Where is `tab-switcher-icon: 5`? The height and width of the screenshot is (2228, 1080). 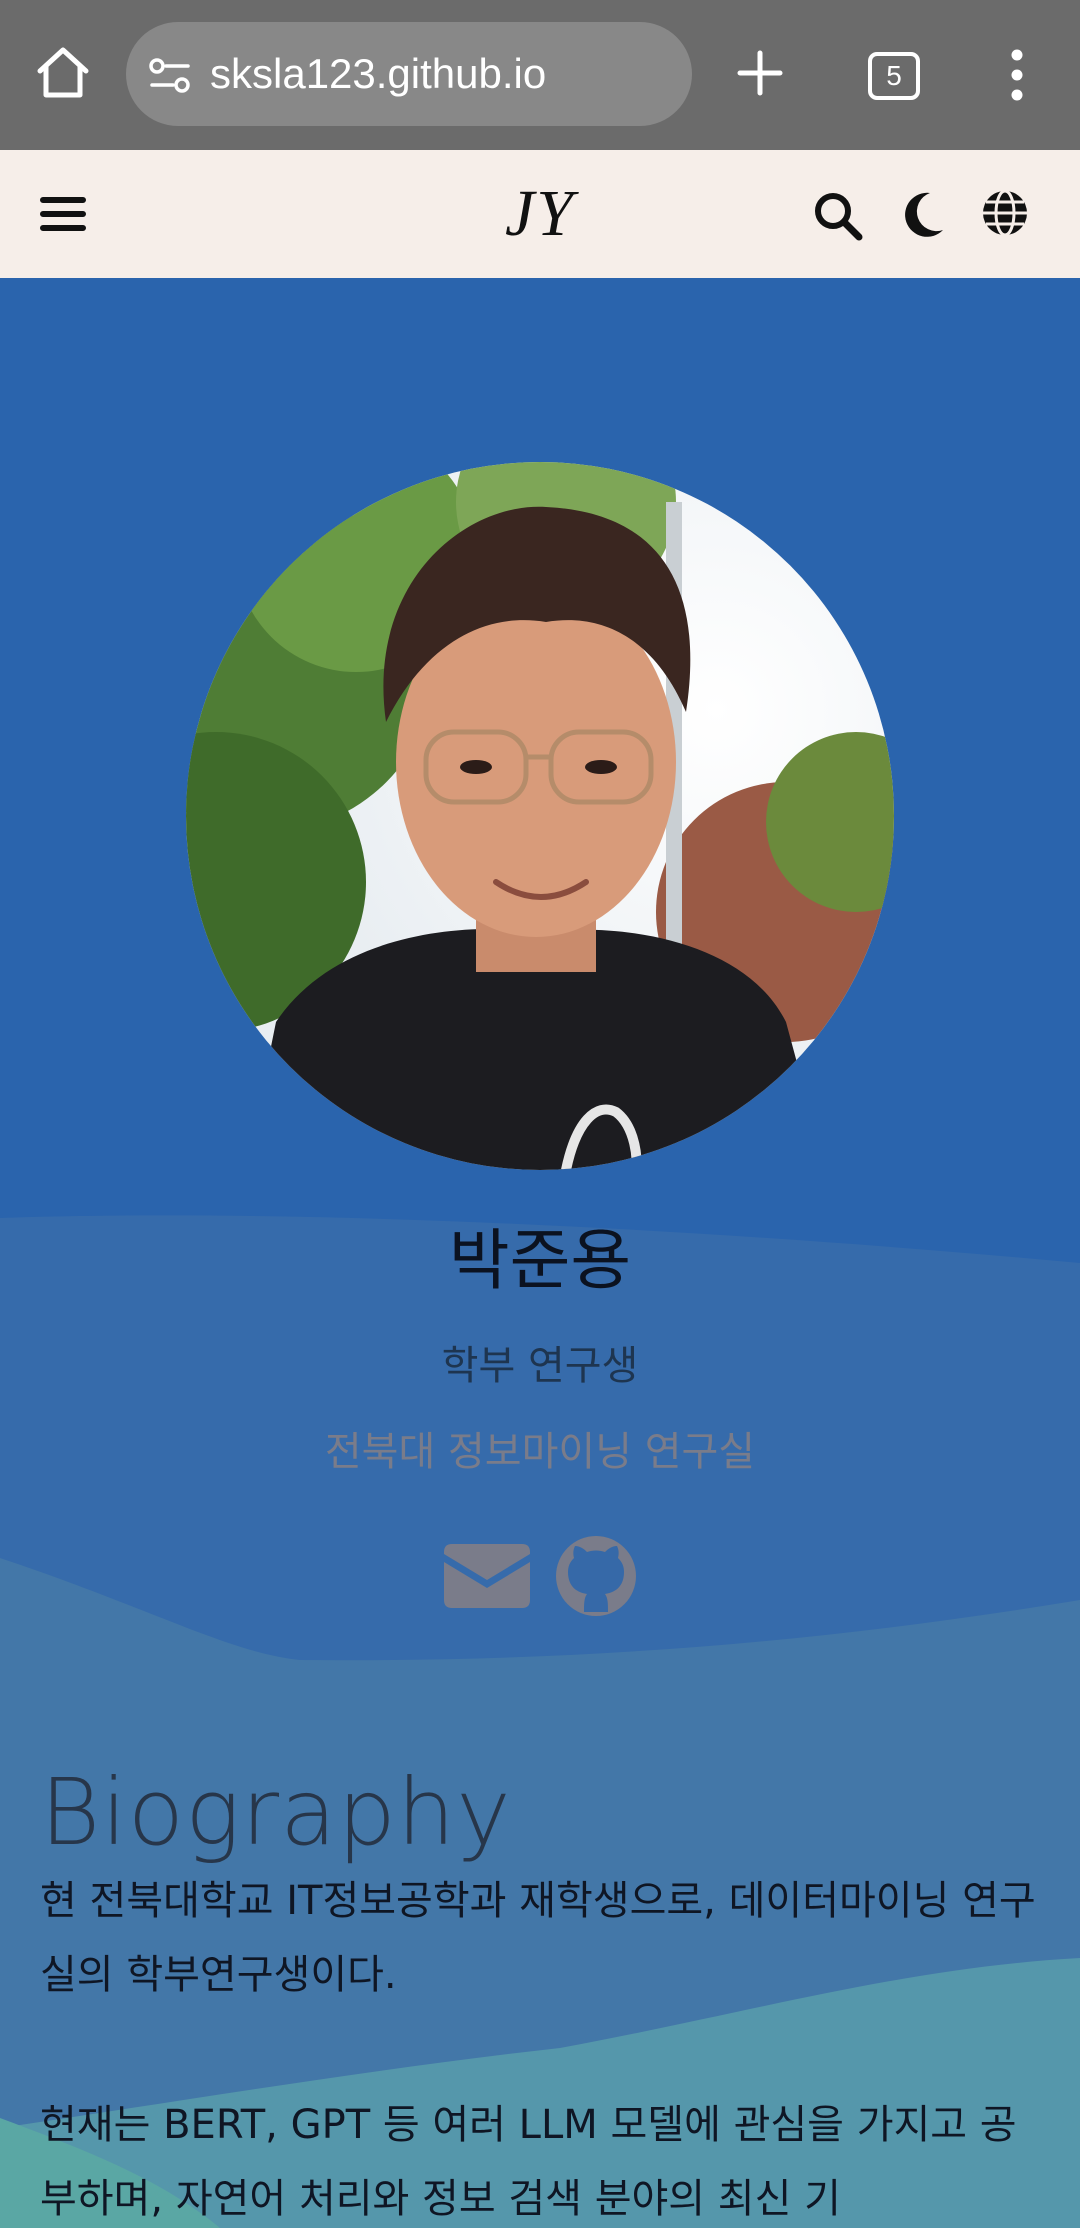
tab-switcher-icon: 5 is located at coordinates (894, 76).